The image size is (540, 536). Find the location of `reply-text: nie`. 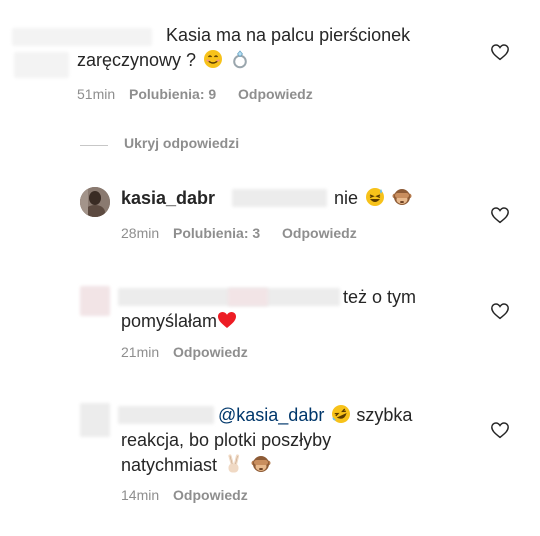

reply-text: nie is located at coordinates (346, 198).